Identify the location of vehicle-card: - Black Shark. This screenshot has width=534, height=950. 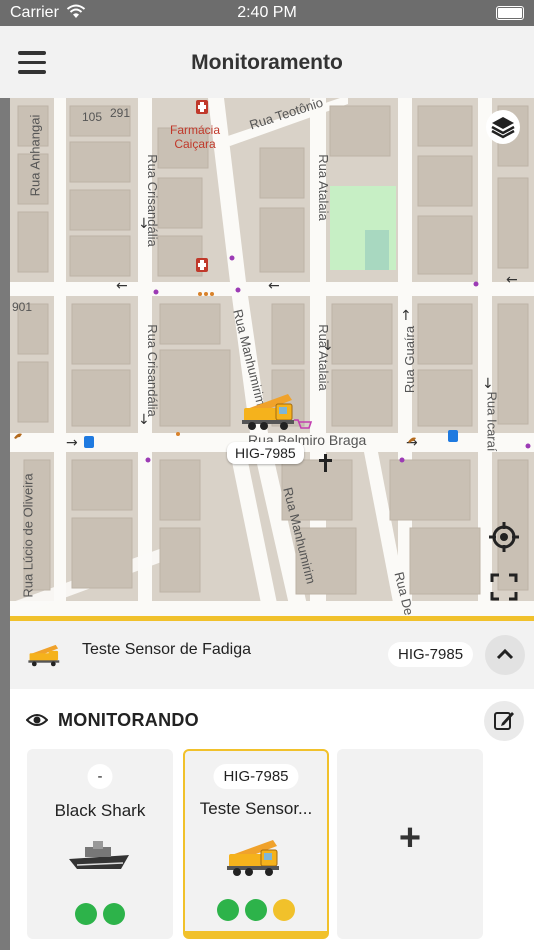
(100, 844).